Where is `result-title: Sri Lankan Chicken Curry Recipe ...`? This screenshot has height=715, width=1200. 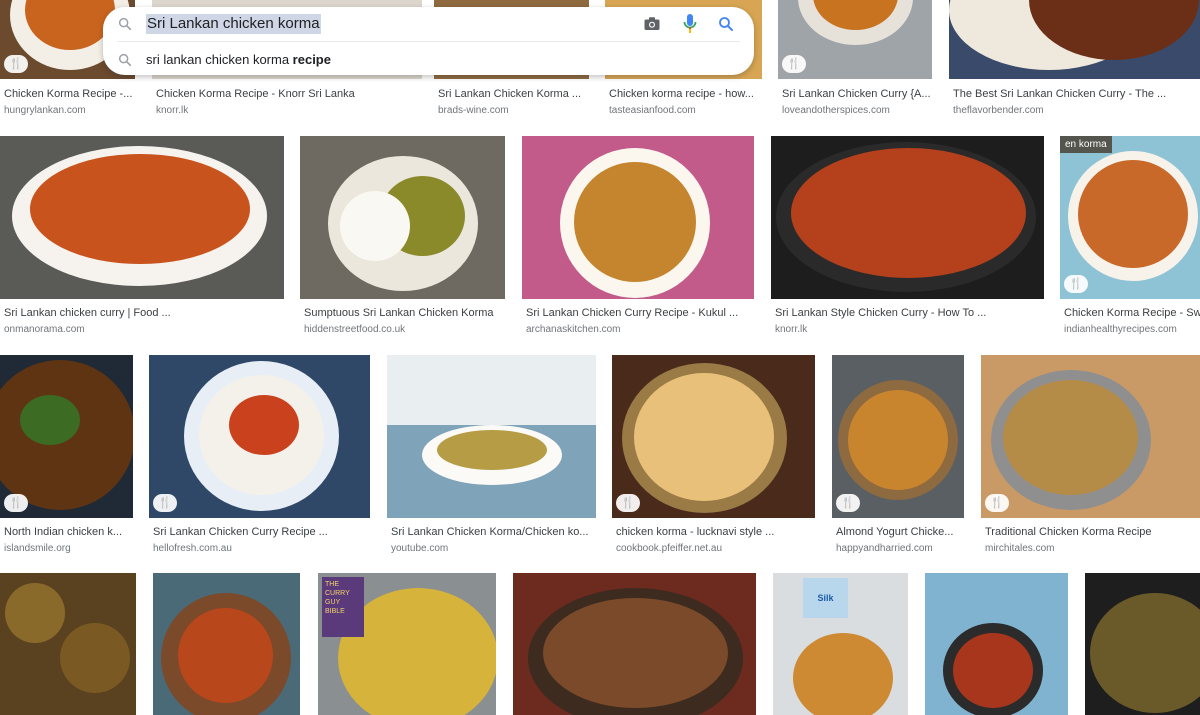
result-title: Sri Lankan Chicken Curry Recipe ... is located at coordinates (261, 532).